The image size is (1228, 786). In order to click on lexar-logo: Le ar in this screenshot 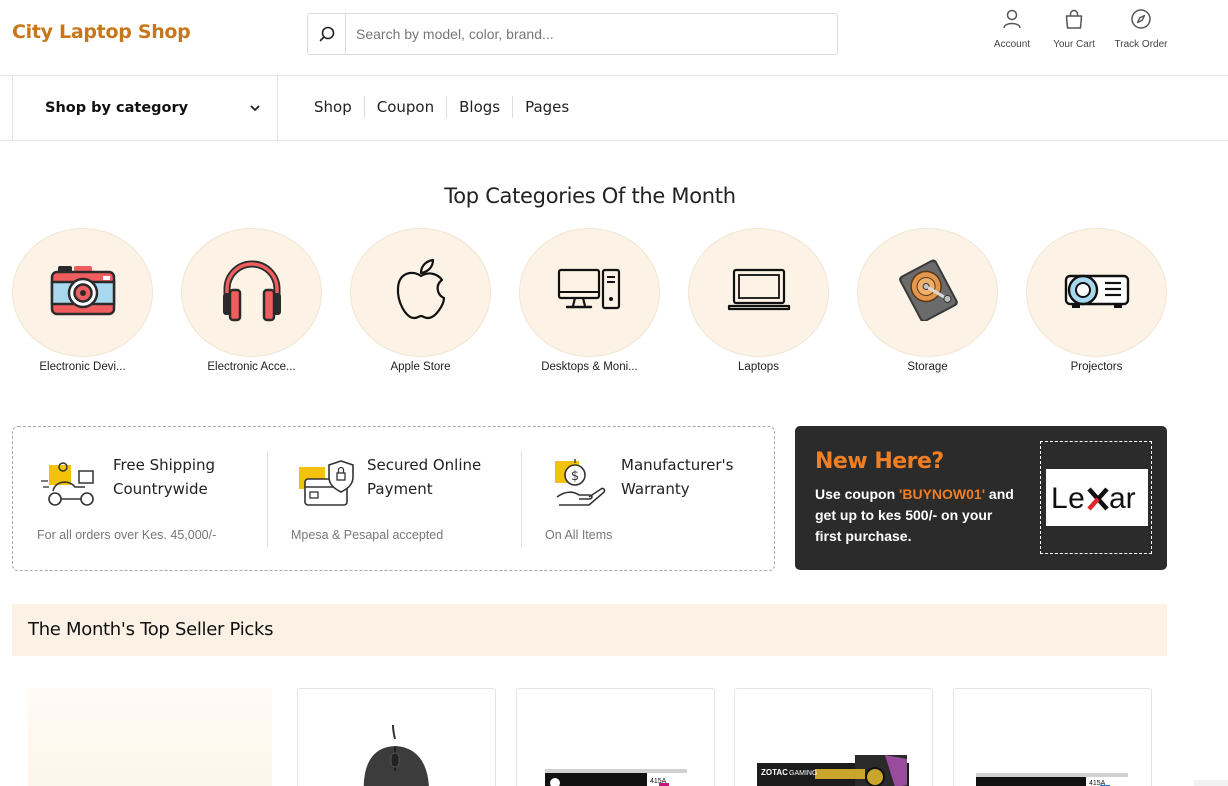, I will do `click(1097, 497)`.